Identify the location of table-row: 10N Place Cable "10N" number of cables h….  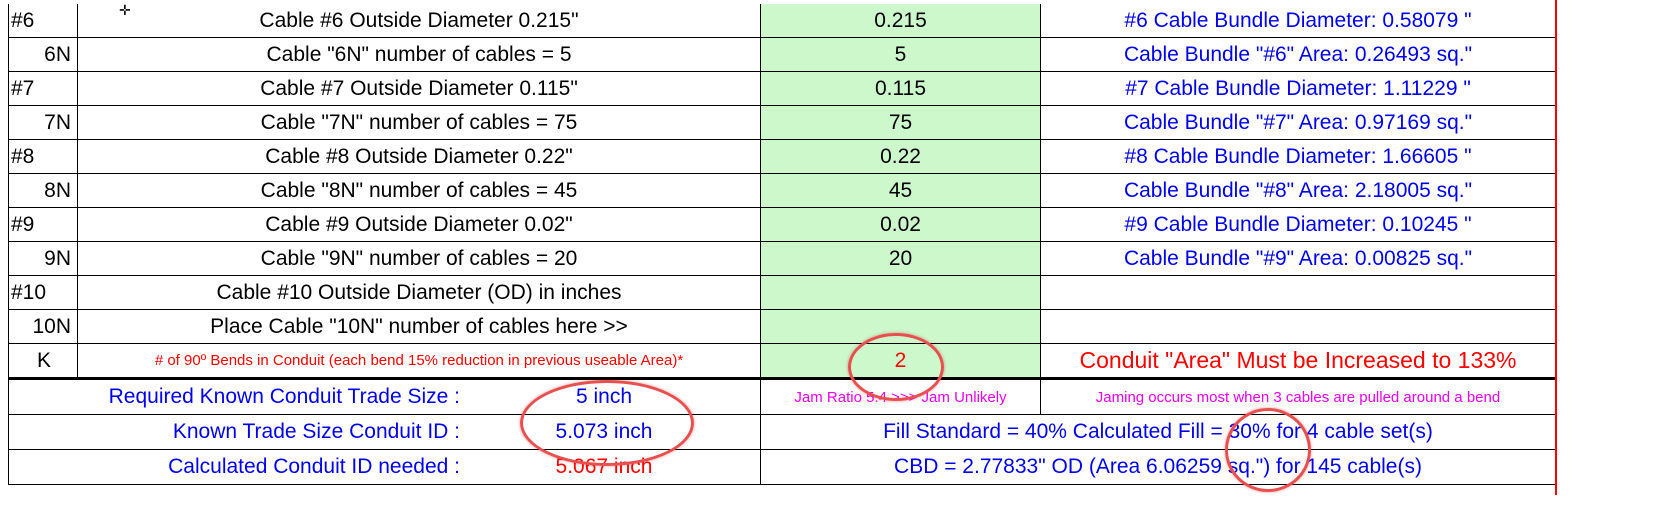
(782, 327).